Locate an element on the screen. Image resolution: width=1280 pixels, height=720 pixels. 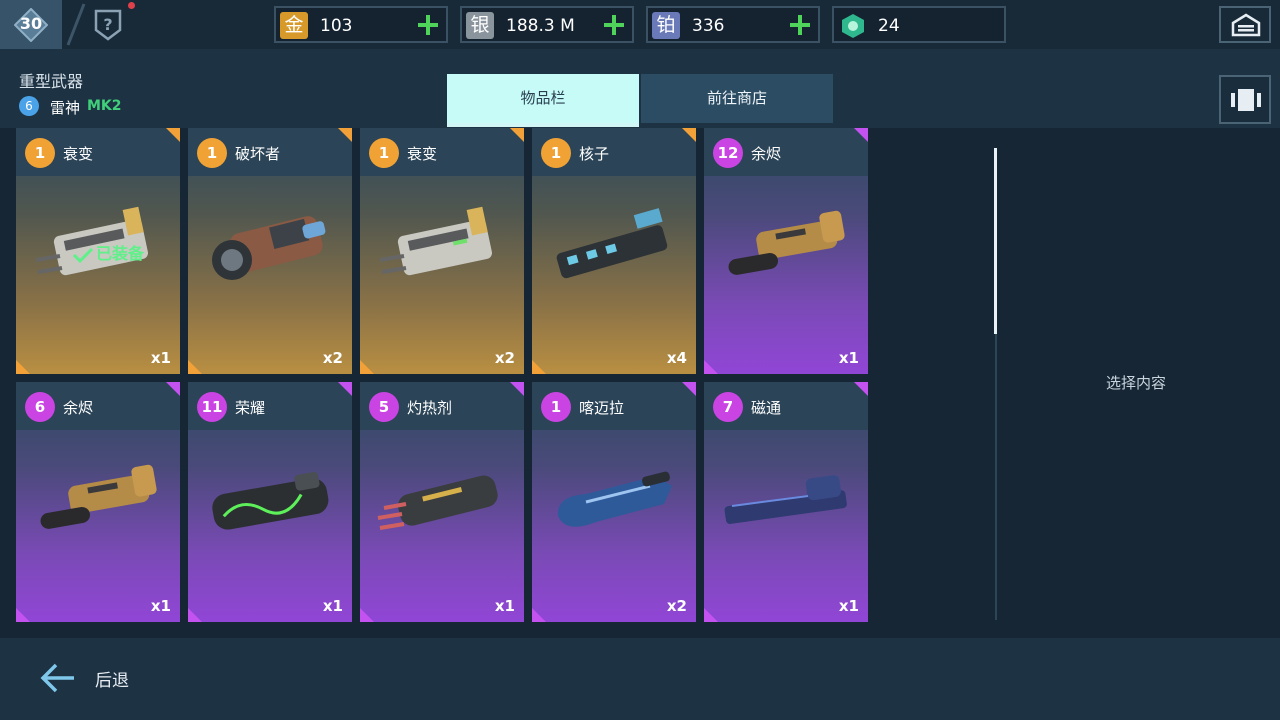
weapon-card: 1 核子 x4 is located at coordinates (614, 251).